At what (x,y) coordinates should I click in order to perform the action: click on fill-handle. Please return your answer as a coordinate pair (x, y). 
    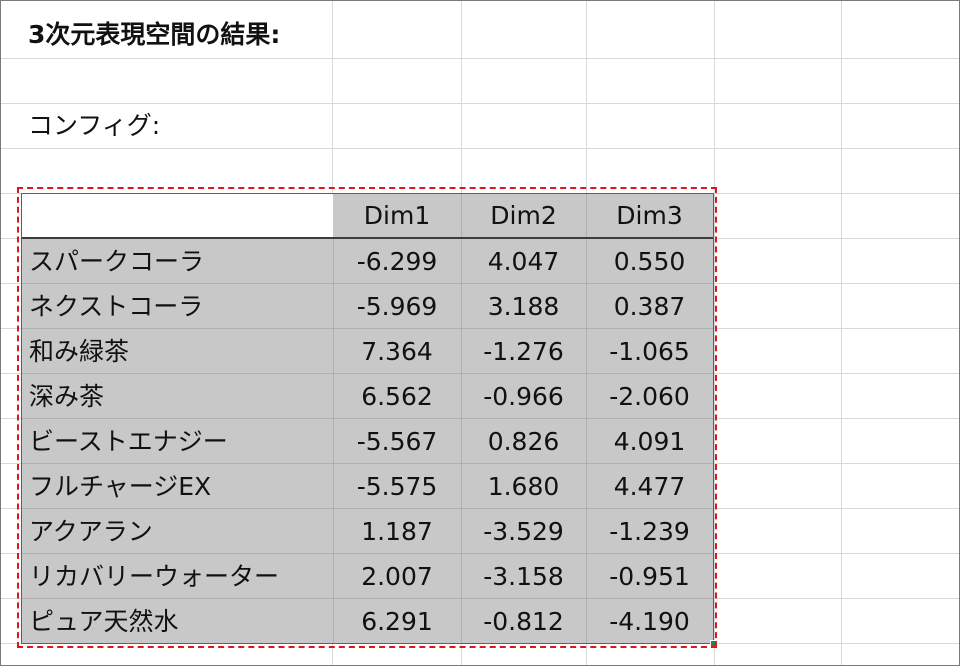
    Looking at the image, I should click on (714, 644).